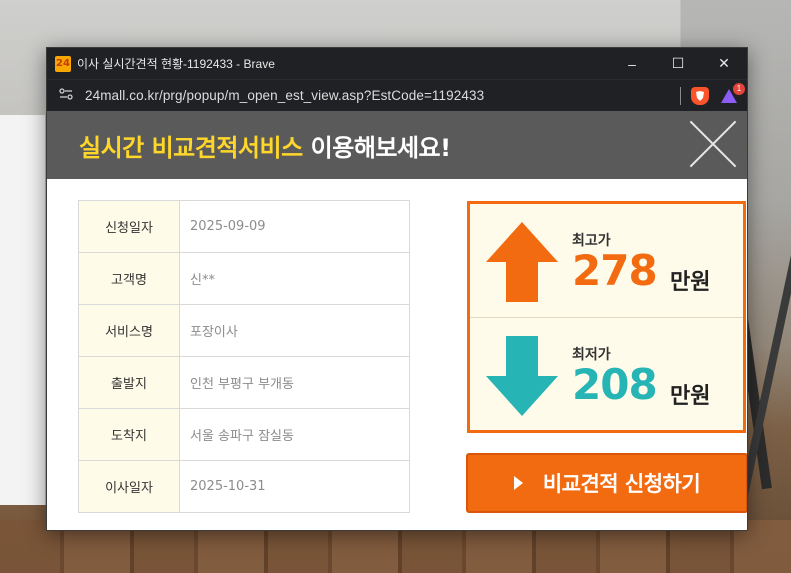 The image size is (791, 573). Describe the element at coordinates (522, 262) in the screenshot. I see `arrow-up-icon` at that location.